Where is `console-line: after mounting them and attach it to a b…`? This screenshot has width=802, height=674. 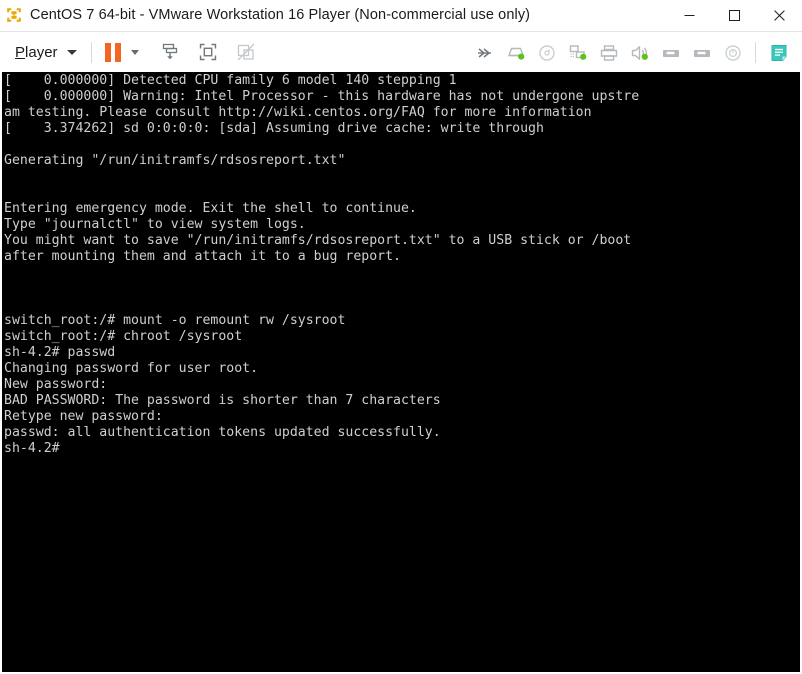 console-line: after mounting them and attach it to a b… is located at coordinates (202, 256).